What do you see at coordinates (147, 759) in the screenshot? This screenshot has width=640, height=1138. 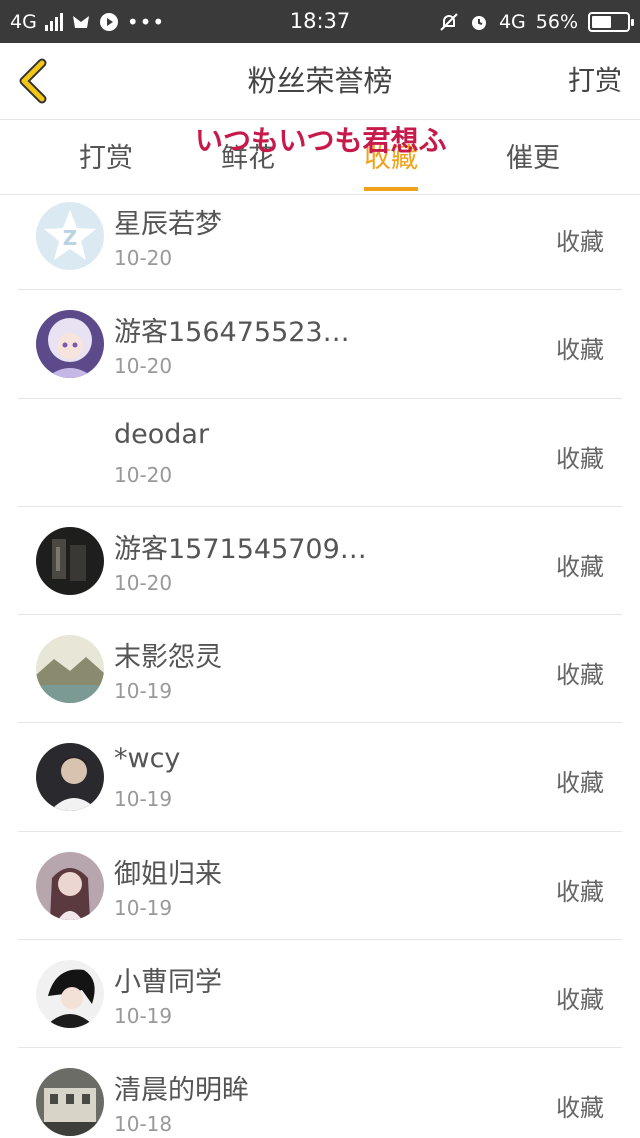 I see `user-name: *wcy` at bounding box center [147, 759].